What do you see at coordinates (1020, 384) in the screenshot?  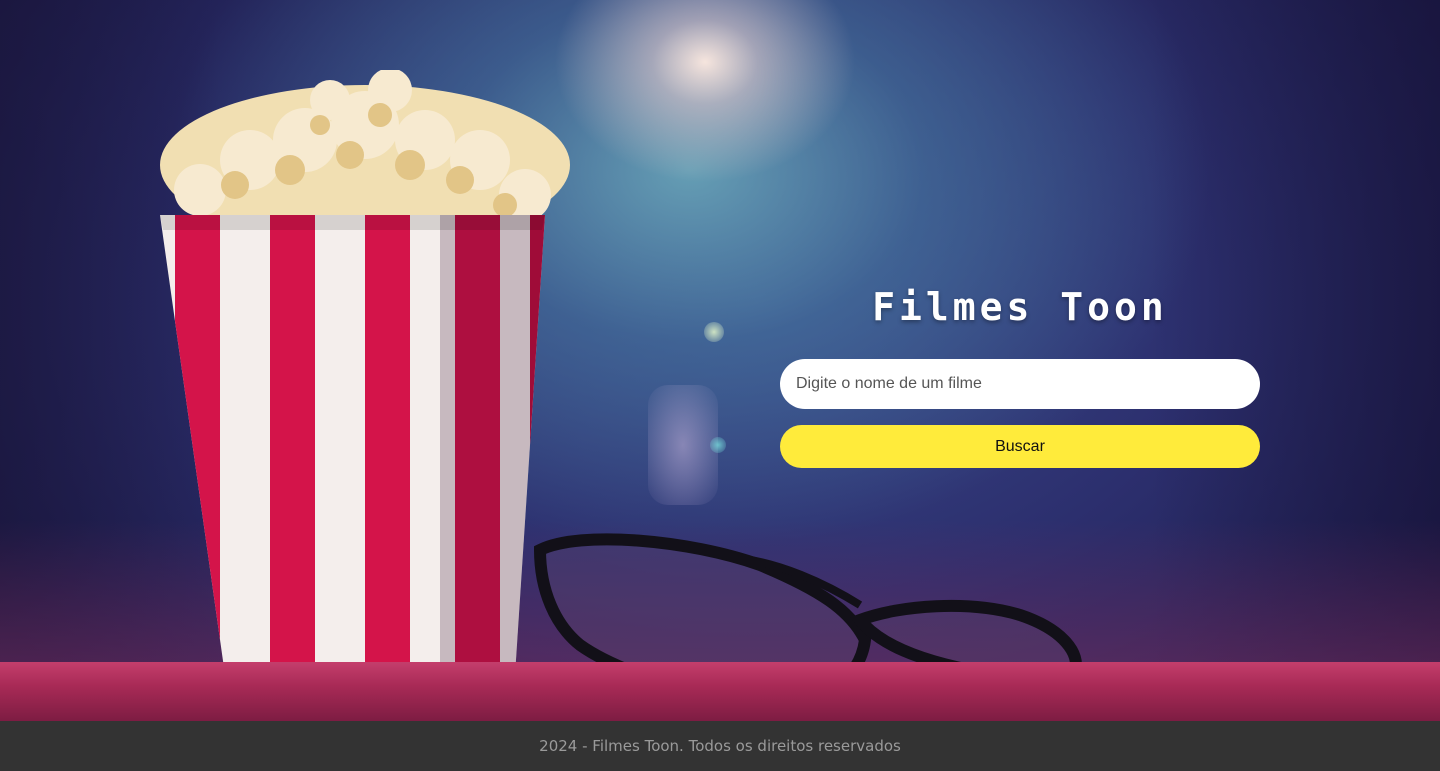 I see `search-input` at bounding box center [1020, 384].